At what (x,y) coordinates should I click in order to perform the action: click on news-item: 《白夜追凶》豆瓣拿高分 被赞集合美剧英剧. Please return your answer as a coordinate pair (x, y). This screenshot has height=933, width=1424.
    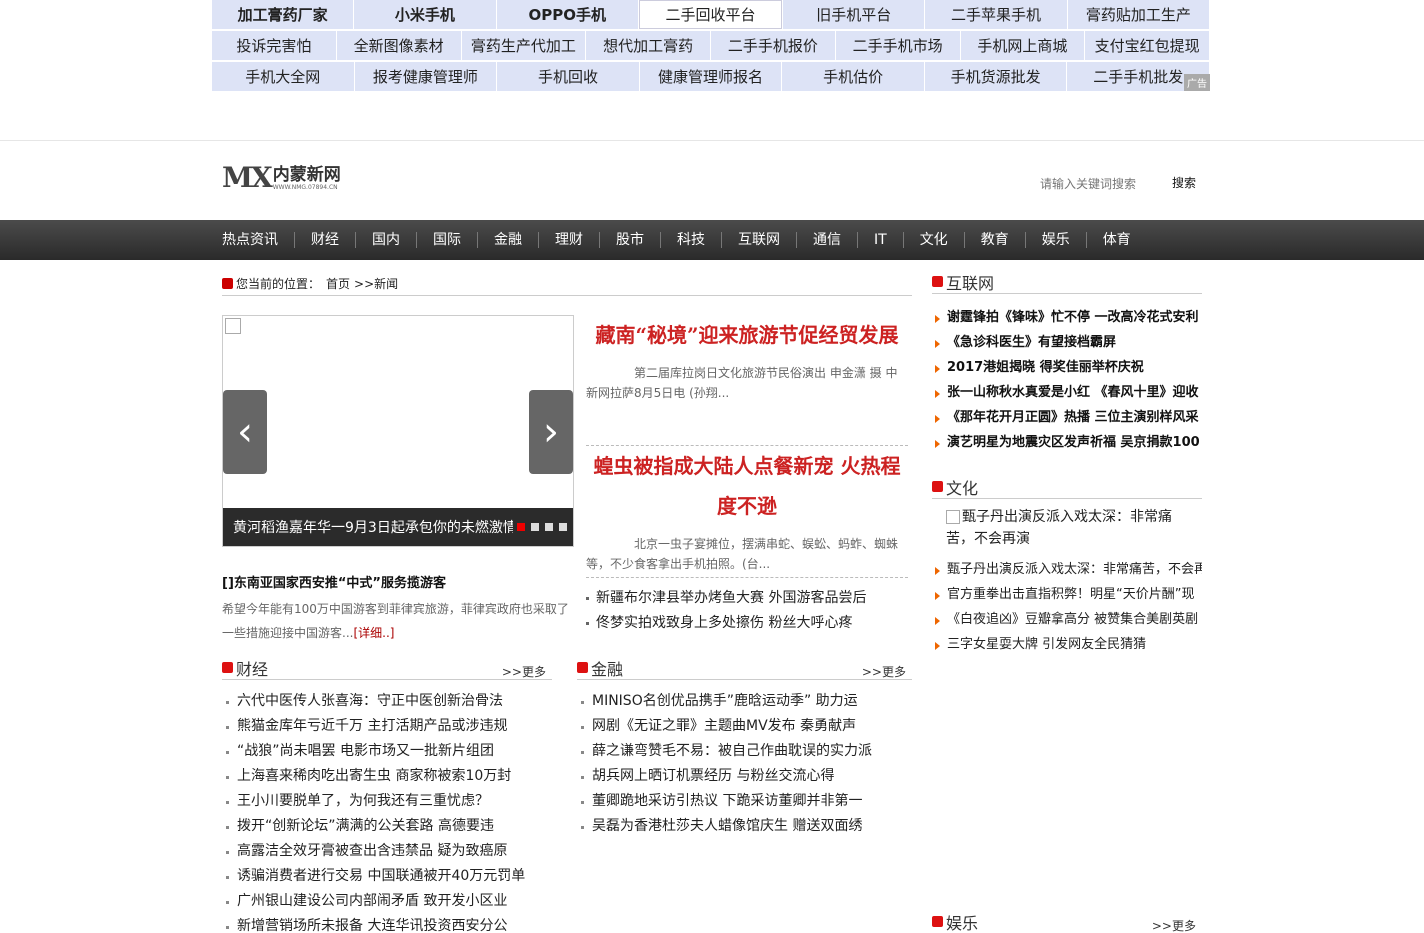
    Looking at the image, I should click on (1067, 619).